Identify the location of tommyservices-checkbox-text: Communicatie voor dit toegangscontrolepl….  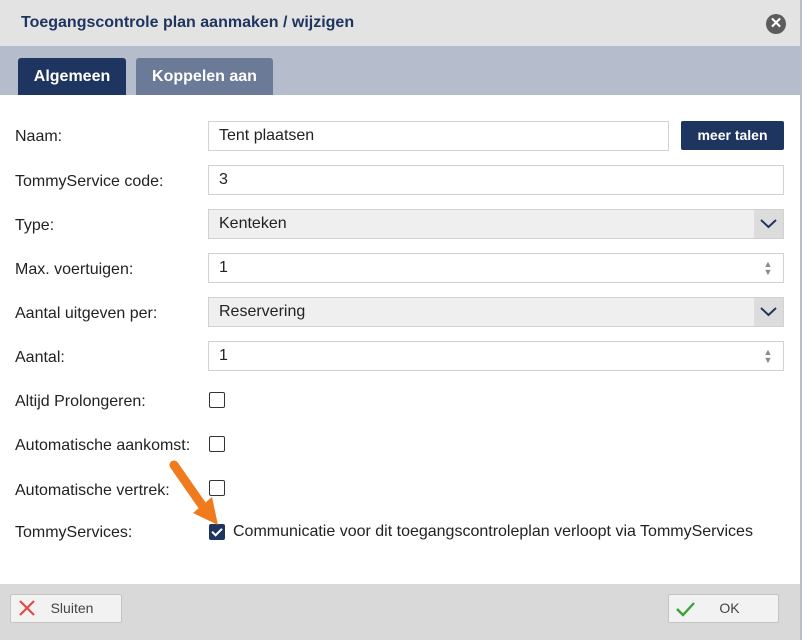
(493, 531).